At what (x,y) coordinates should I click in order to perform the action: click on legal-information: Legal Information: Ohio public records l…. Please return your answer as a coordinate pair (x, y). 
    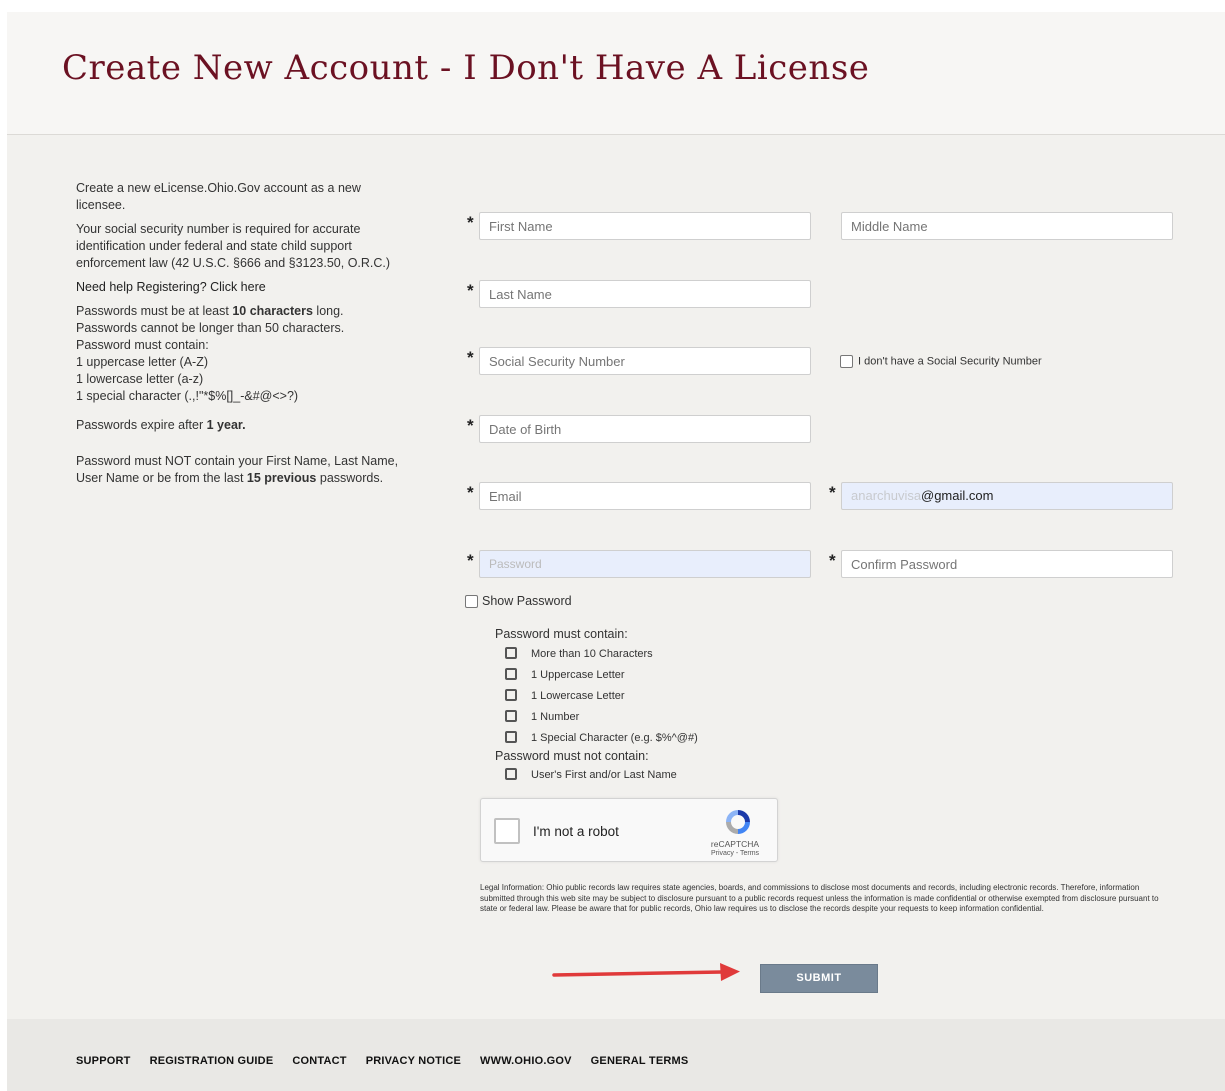
    Looking at the image, I should click on (819, 898).